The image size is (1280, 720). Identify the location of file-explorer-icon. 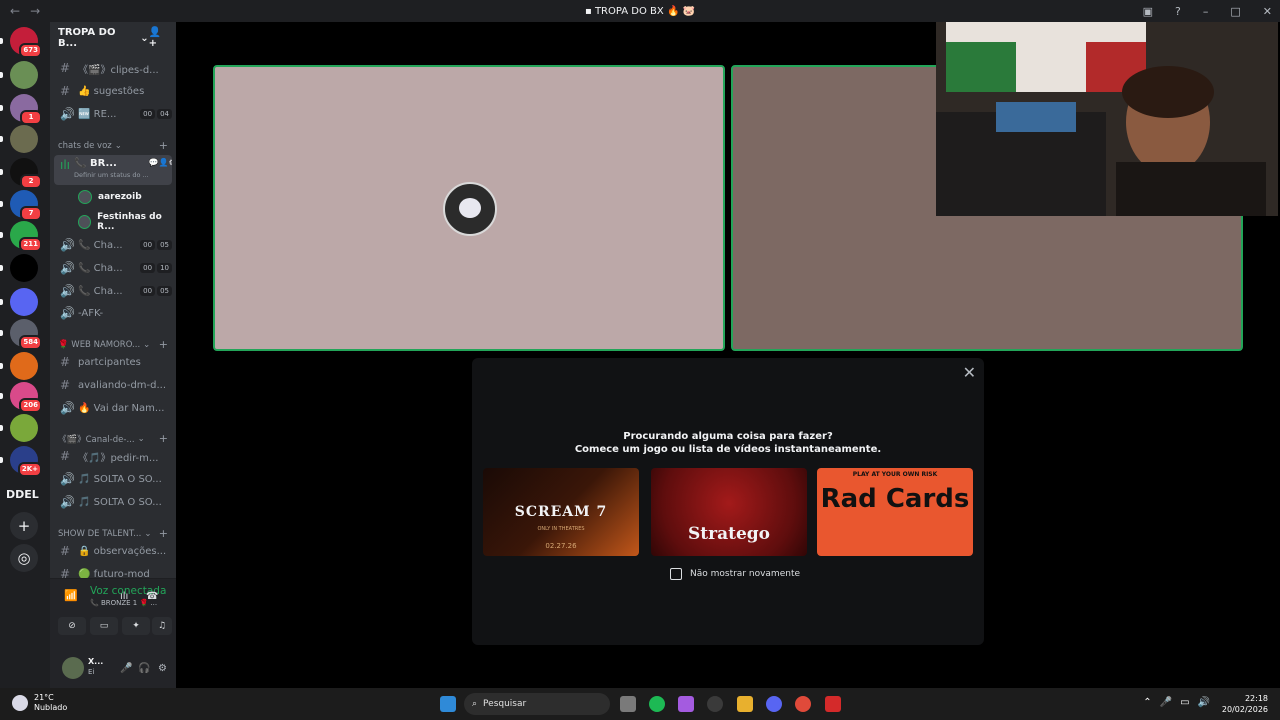
(745, 704).